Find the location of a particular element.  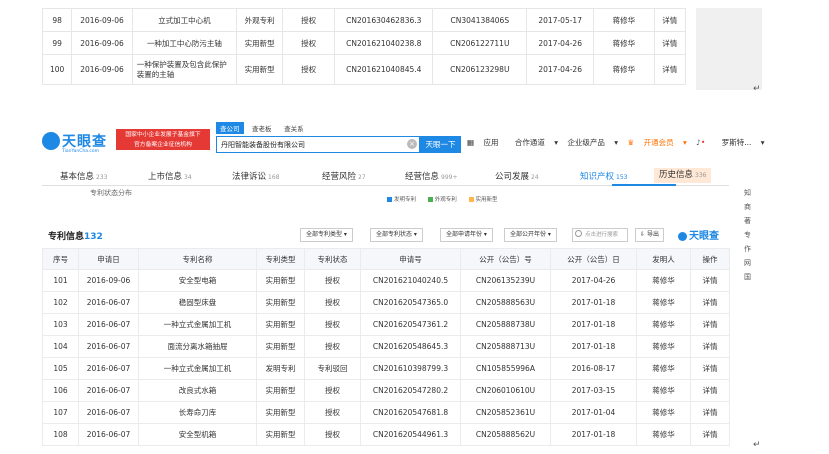

sidebar-item: 网 is located at coordinates (754, 263).